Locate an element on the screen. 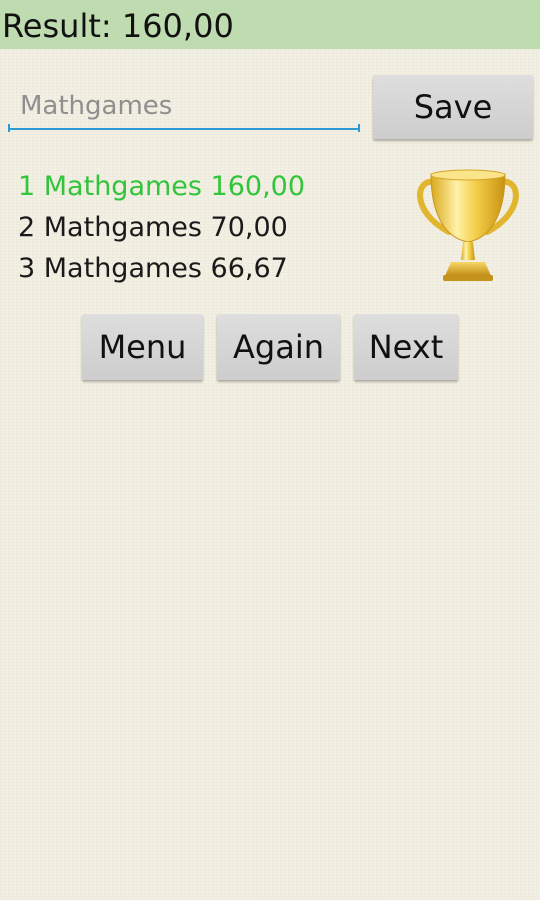  next-button: Next is located at coordinates (406, 347).